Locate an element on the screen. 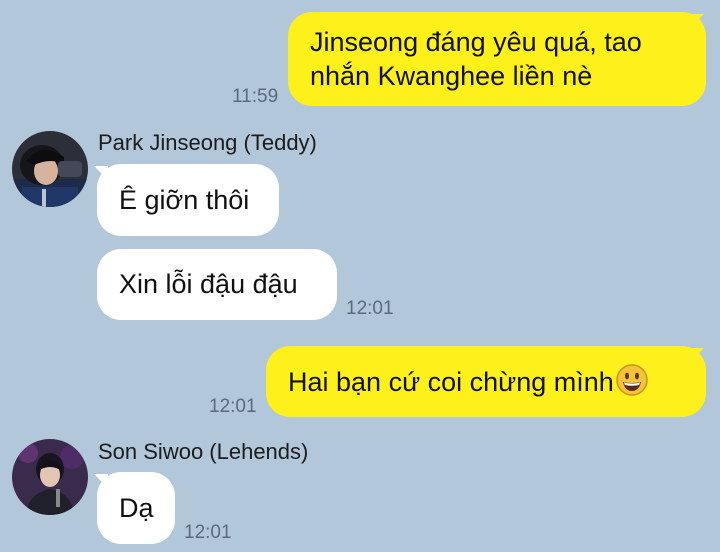  message-text-line: nhắn Kwanghee liền nè is located at coordinates (451, 76).